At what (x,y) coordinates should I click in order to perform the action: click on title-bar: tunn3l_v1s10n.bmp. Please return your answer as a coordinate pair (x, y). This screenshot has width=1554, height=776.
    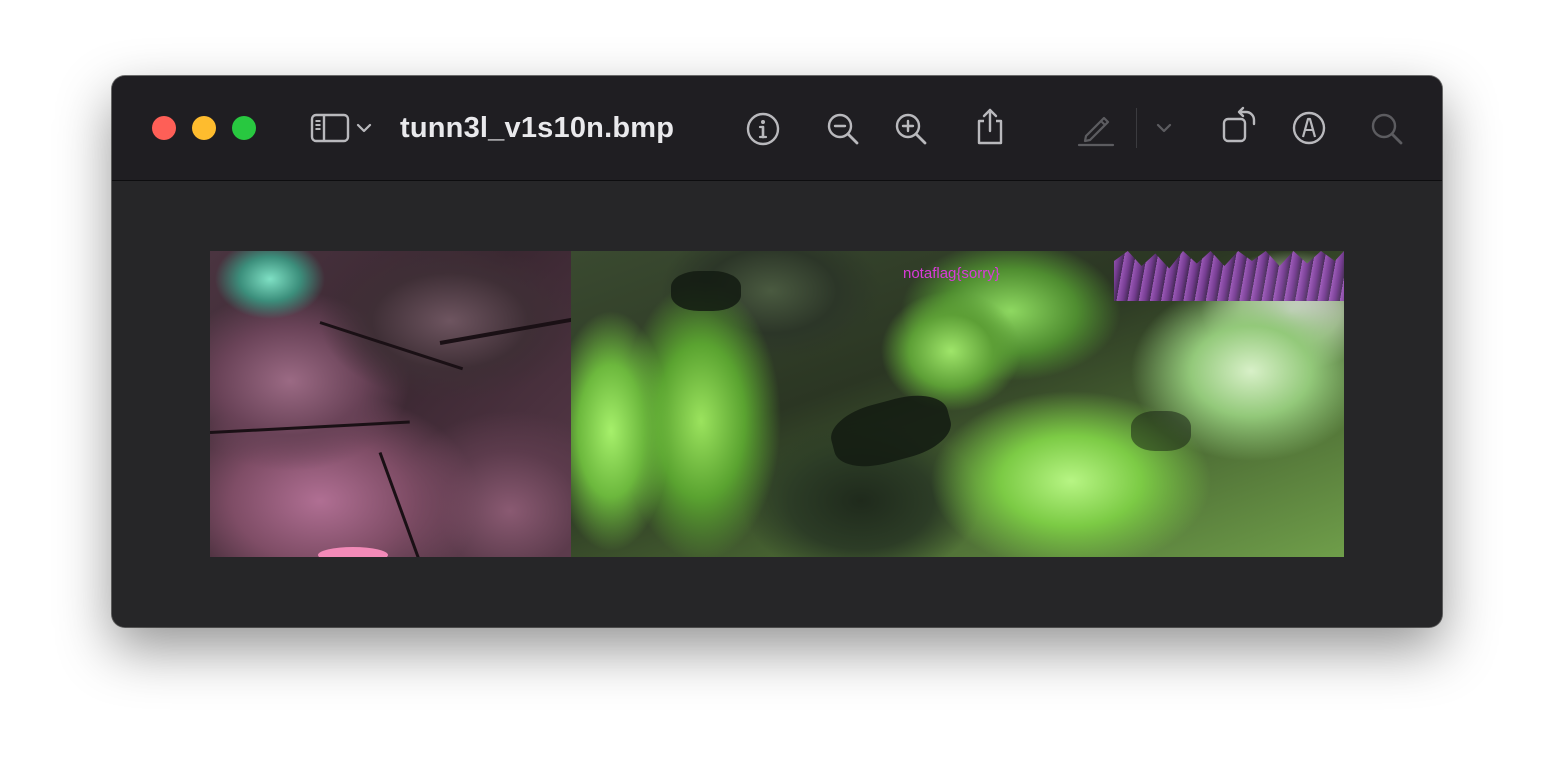
    Looking at the image, I should click on (777, 128).